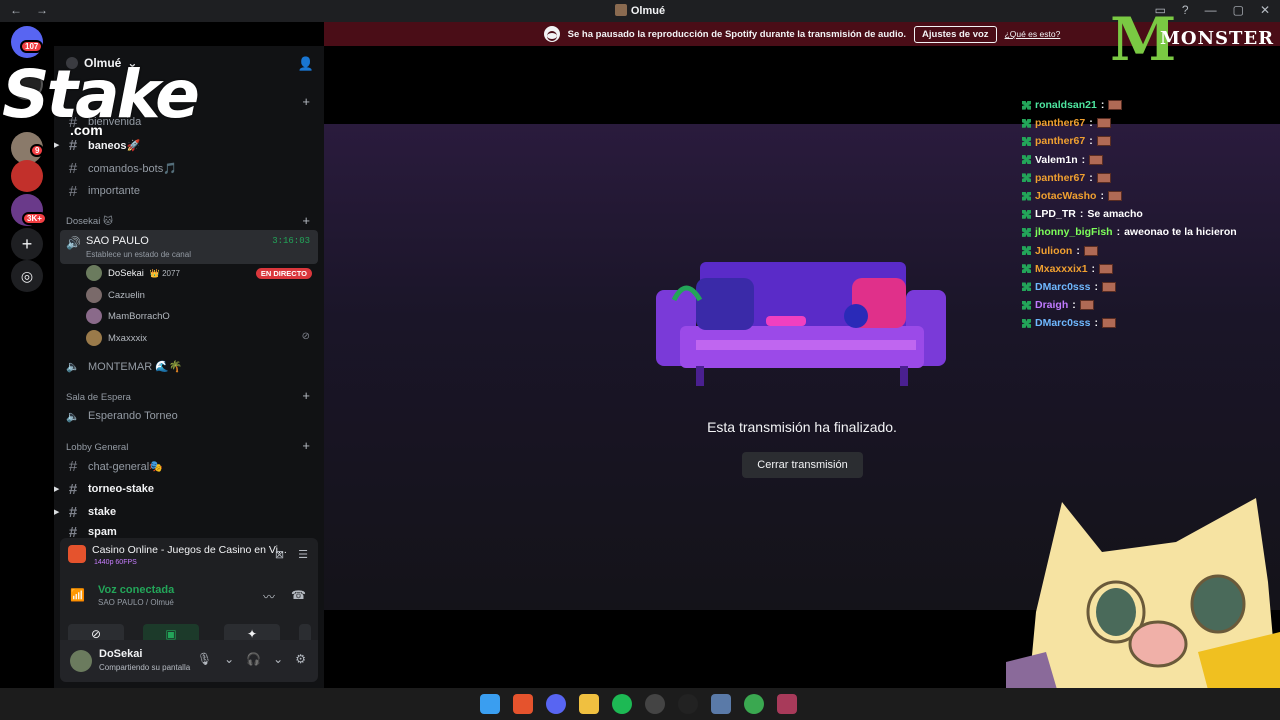  Describe the element at coordinates (120, 654) in the screenshot. I see `username: DoSekai` at that location.